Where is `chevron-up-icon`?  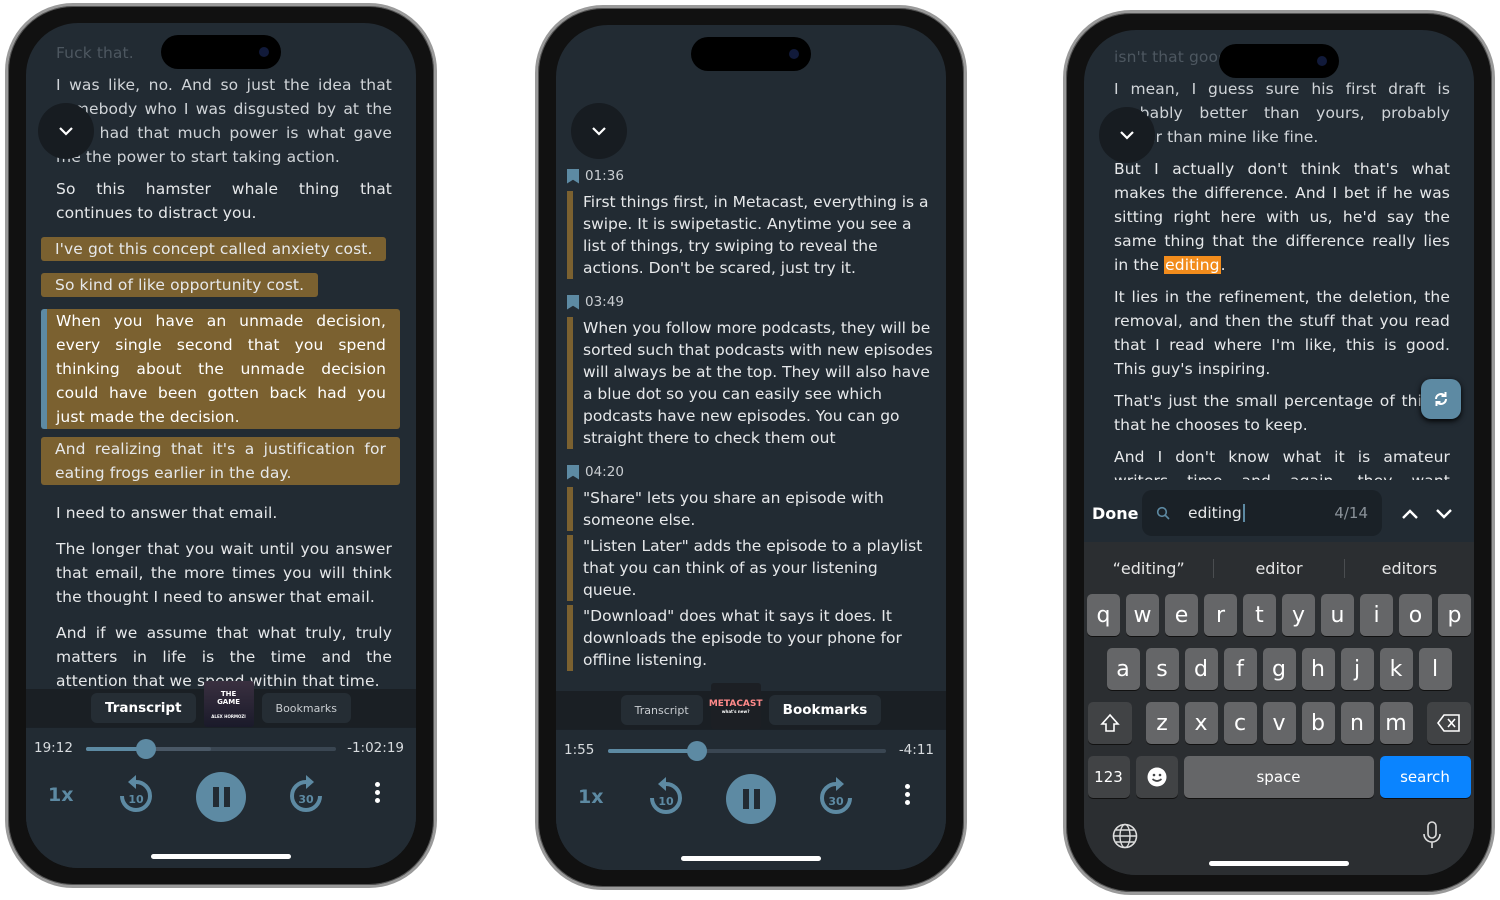
chevron-up-icon is located at coordinates (1410, 513).